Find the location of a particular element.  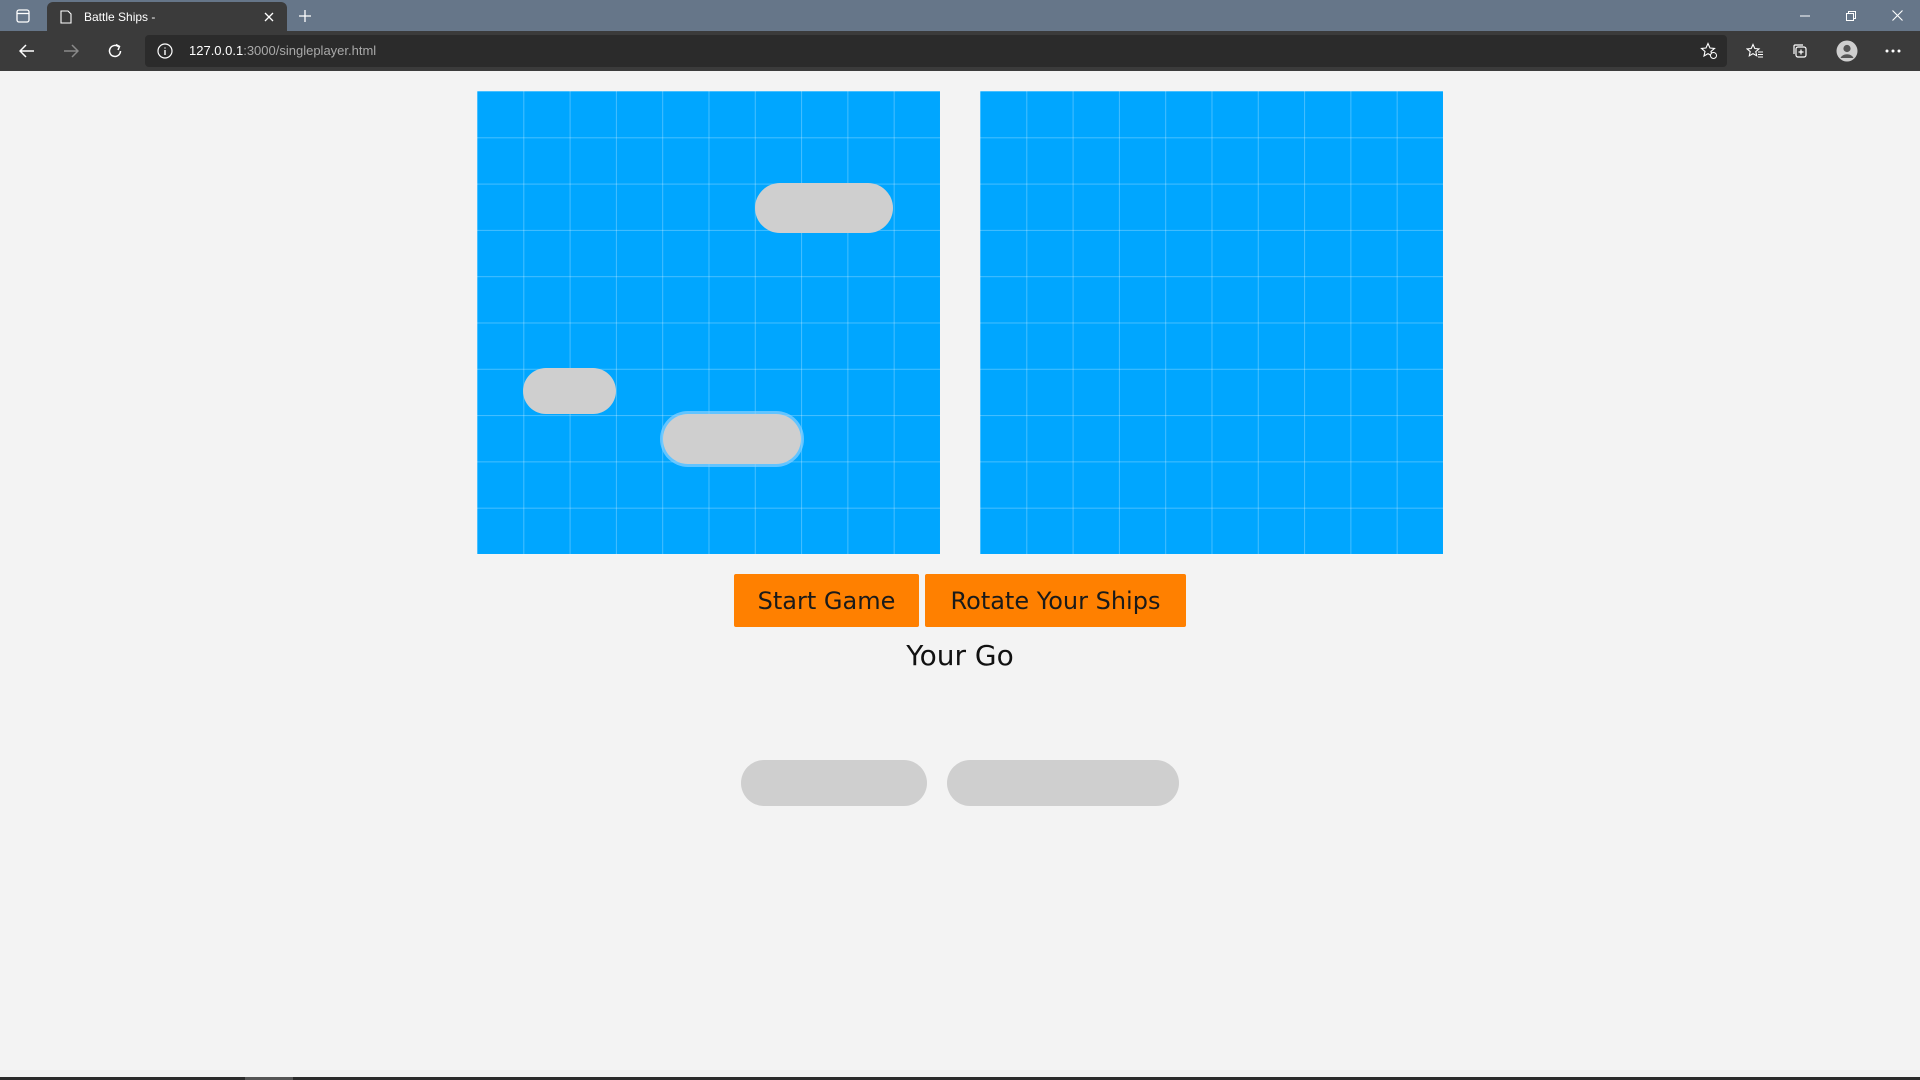

ship-cruiser-placed is located at coordinates (824, 208).